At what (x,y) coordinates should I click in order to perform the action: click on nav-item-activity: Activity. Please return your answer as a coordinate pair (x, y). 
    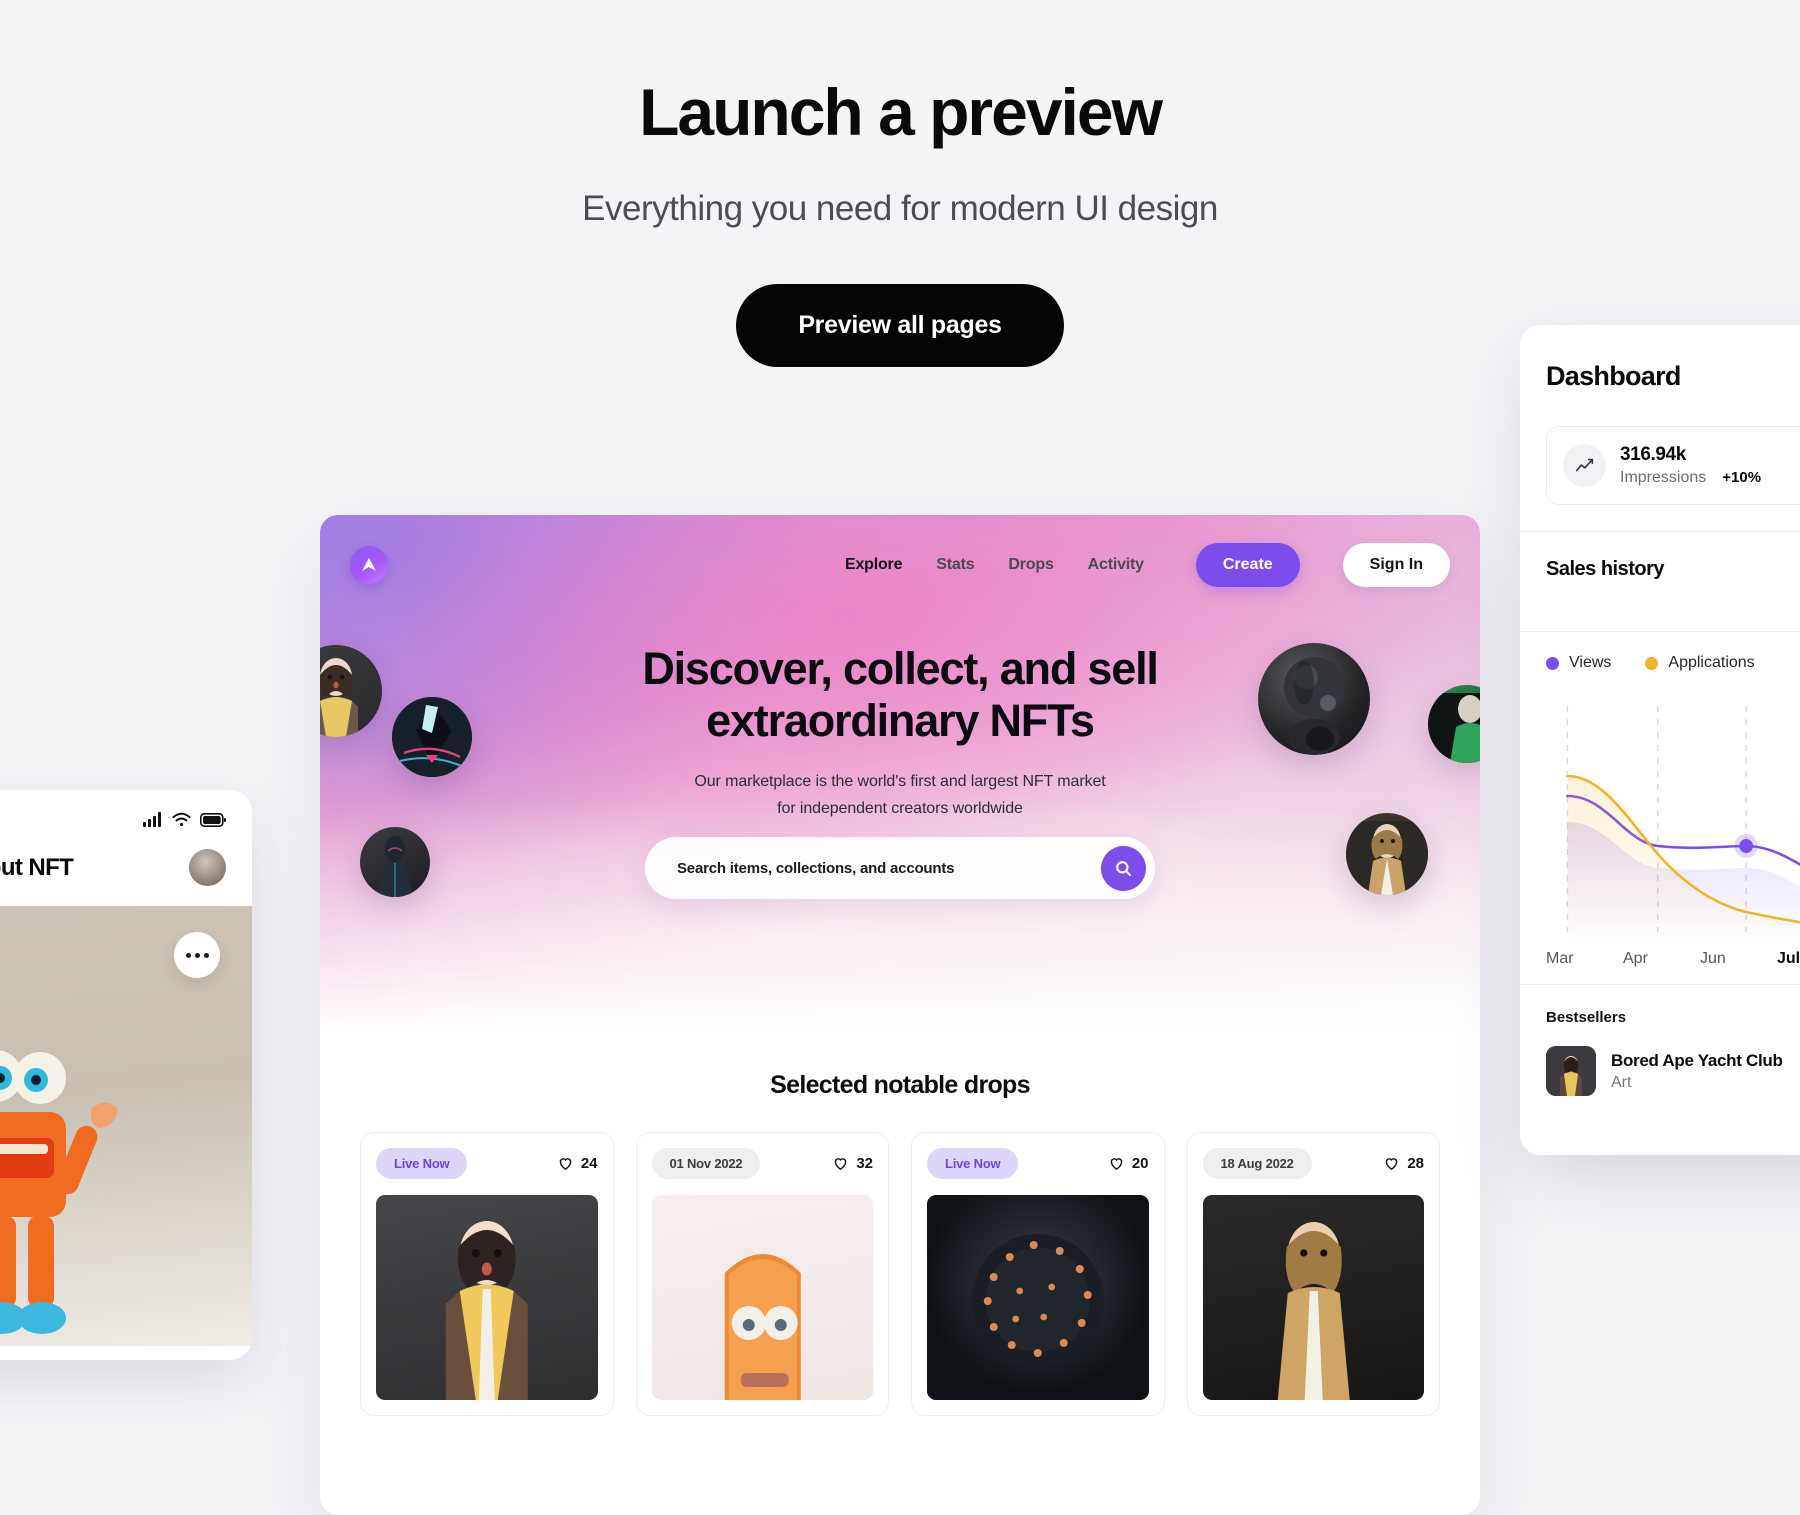
    Looking at the image, I should click on (1116, 565).